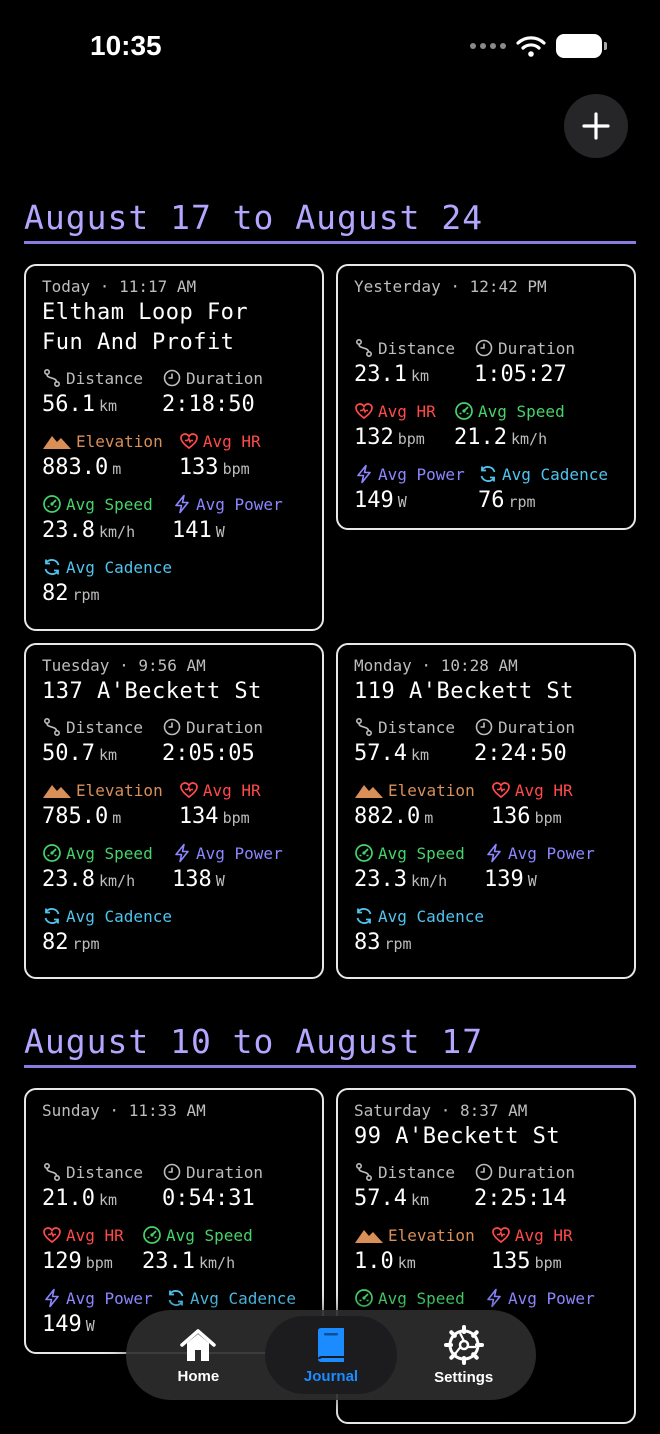 This screenshot has width=660, height=1434. I want to click on tab-label: Journal, so click(331, 1376).